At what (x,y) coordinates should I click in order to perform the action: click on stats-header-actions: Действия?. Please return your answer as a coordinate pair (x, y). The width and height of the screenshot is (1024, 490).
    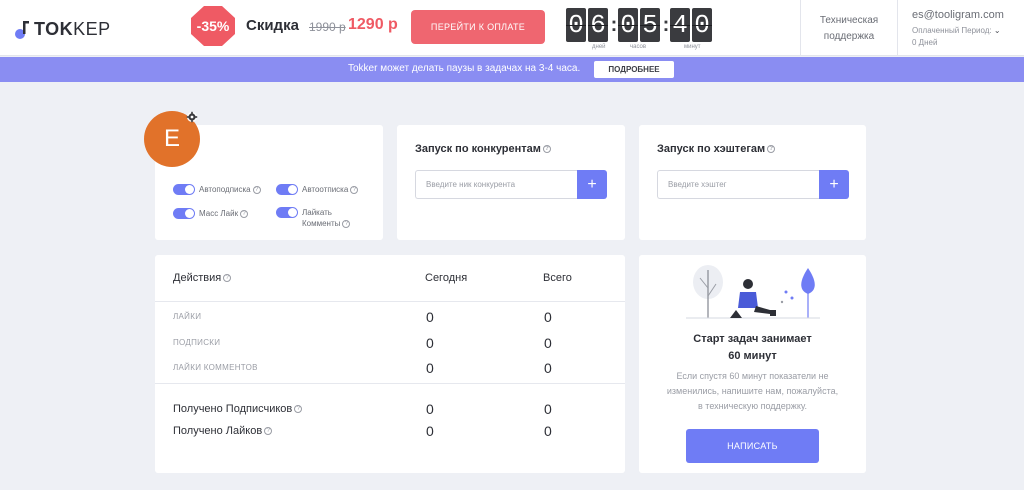
    Looking at the image, I should click on (202, 278).